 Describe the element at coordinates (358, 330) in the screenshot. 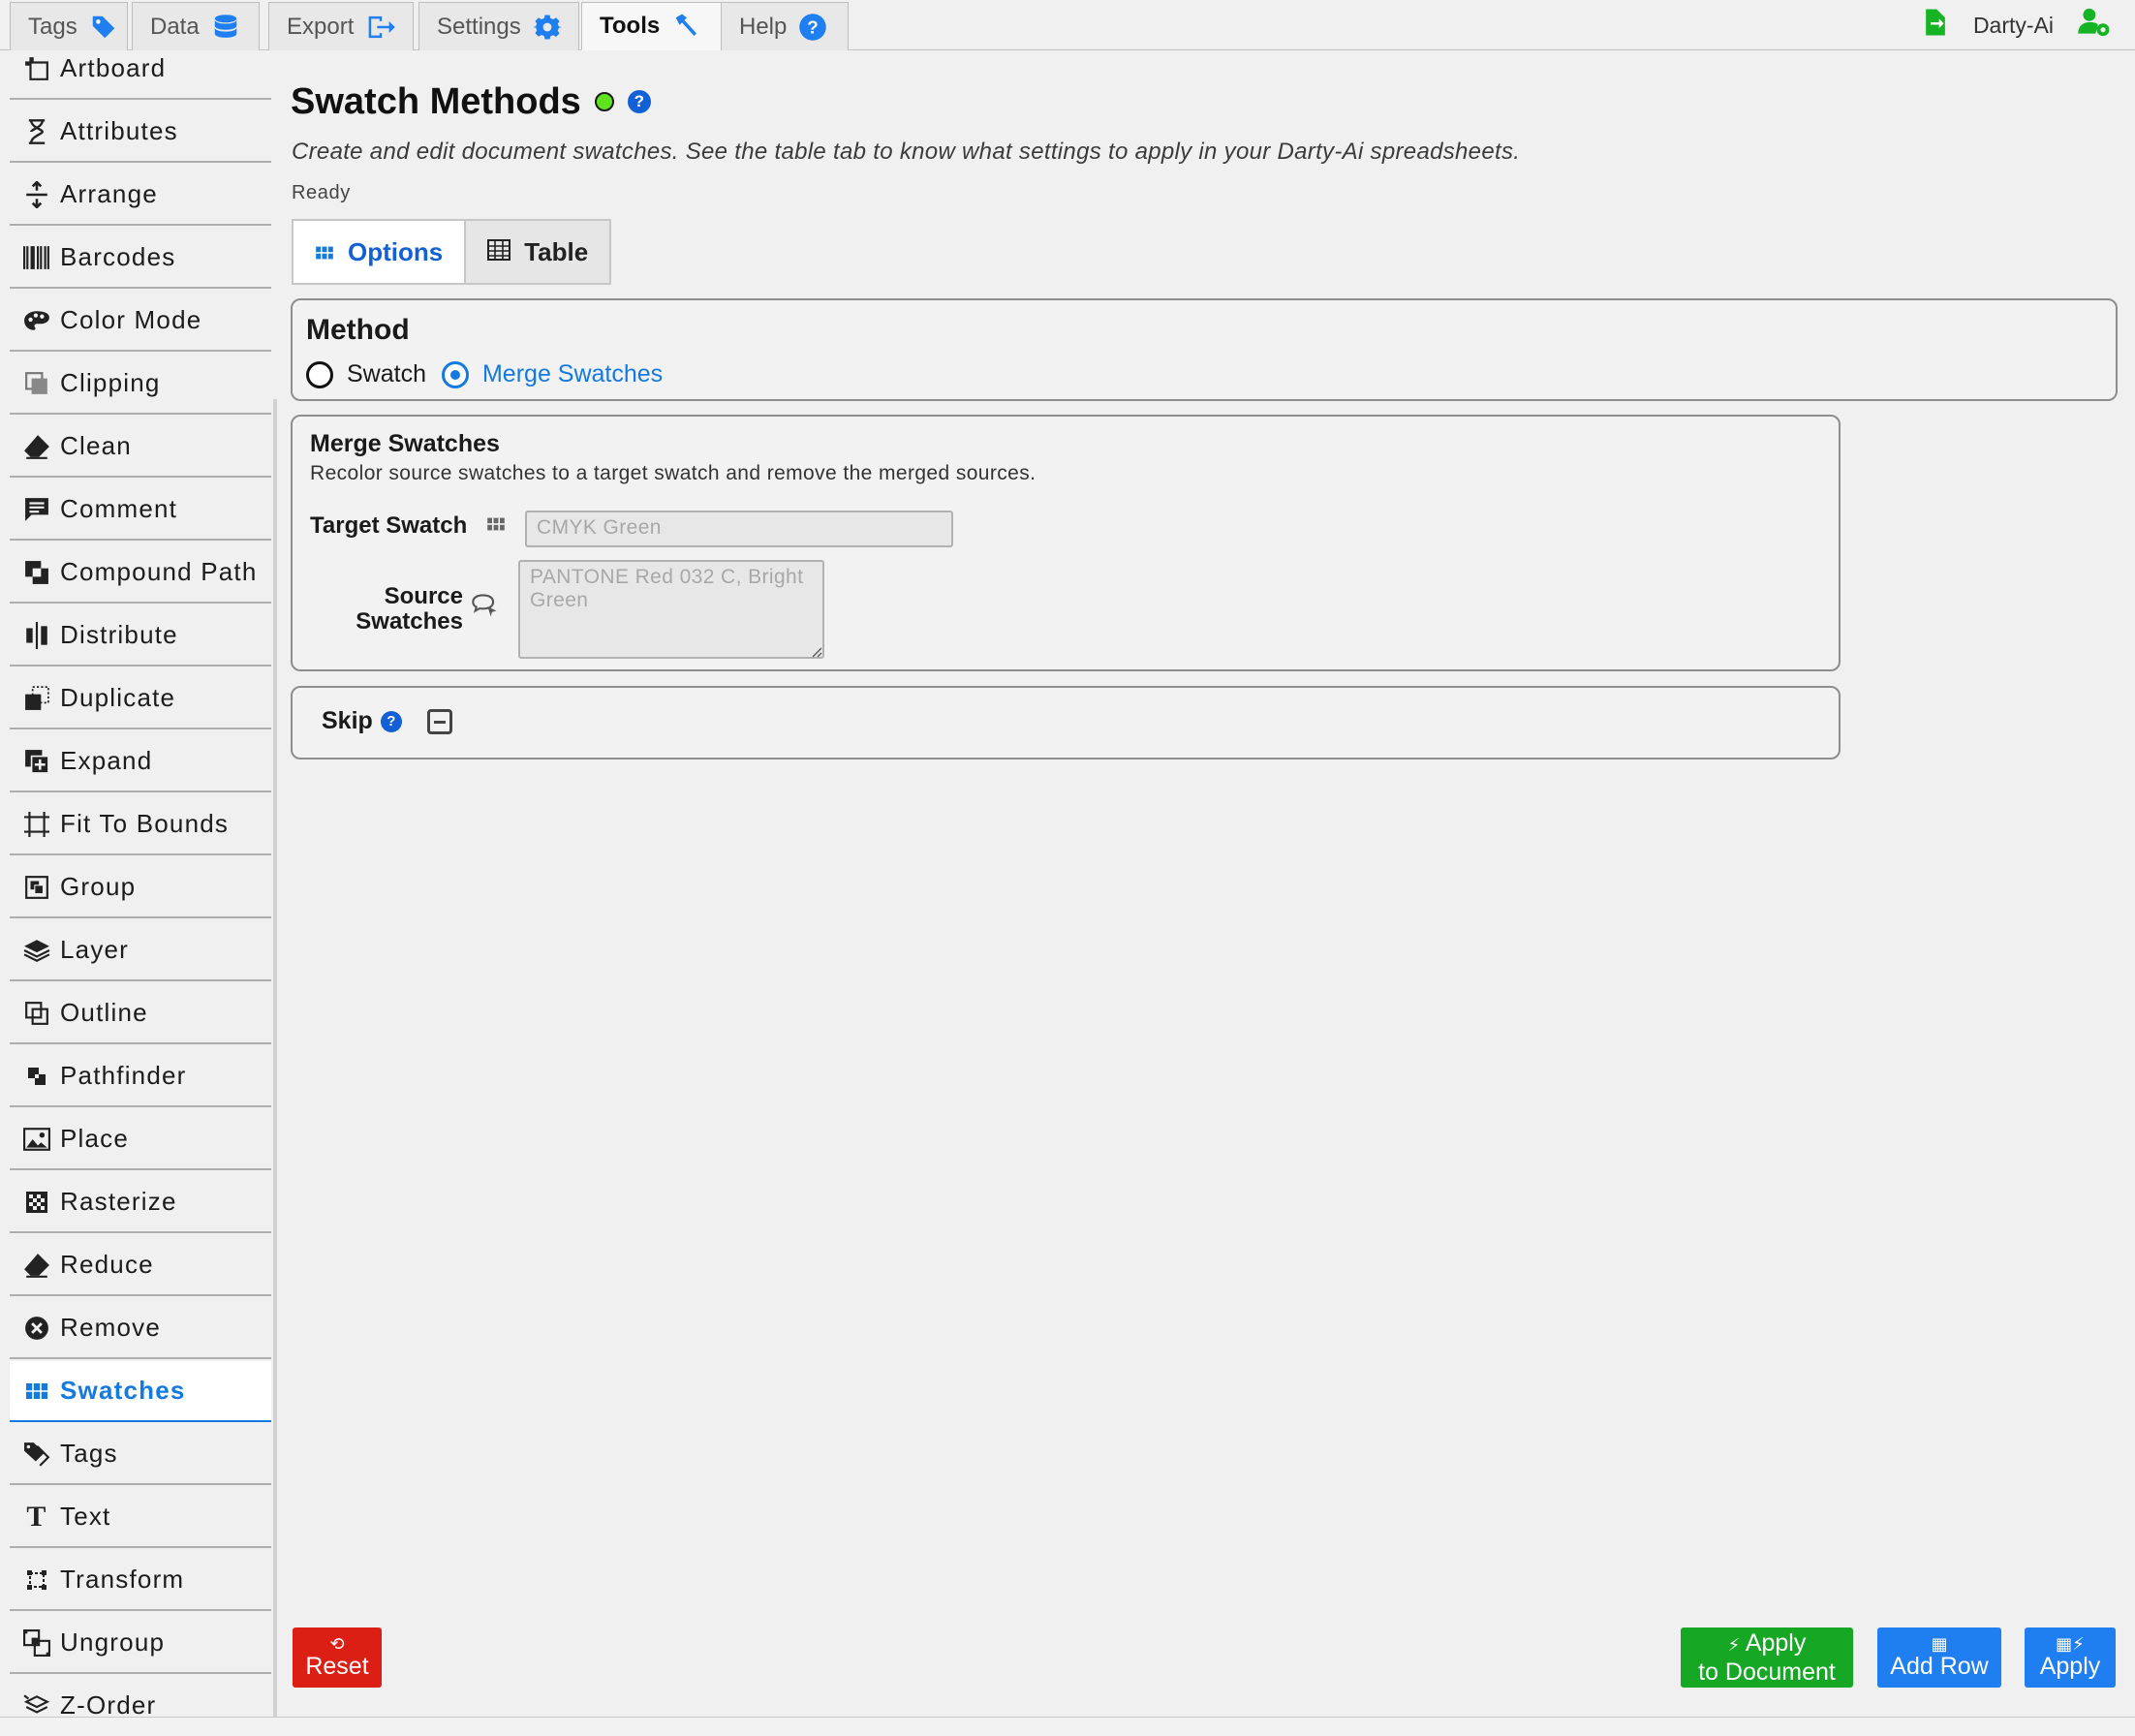

I see `method-title: Method` at that location.